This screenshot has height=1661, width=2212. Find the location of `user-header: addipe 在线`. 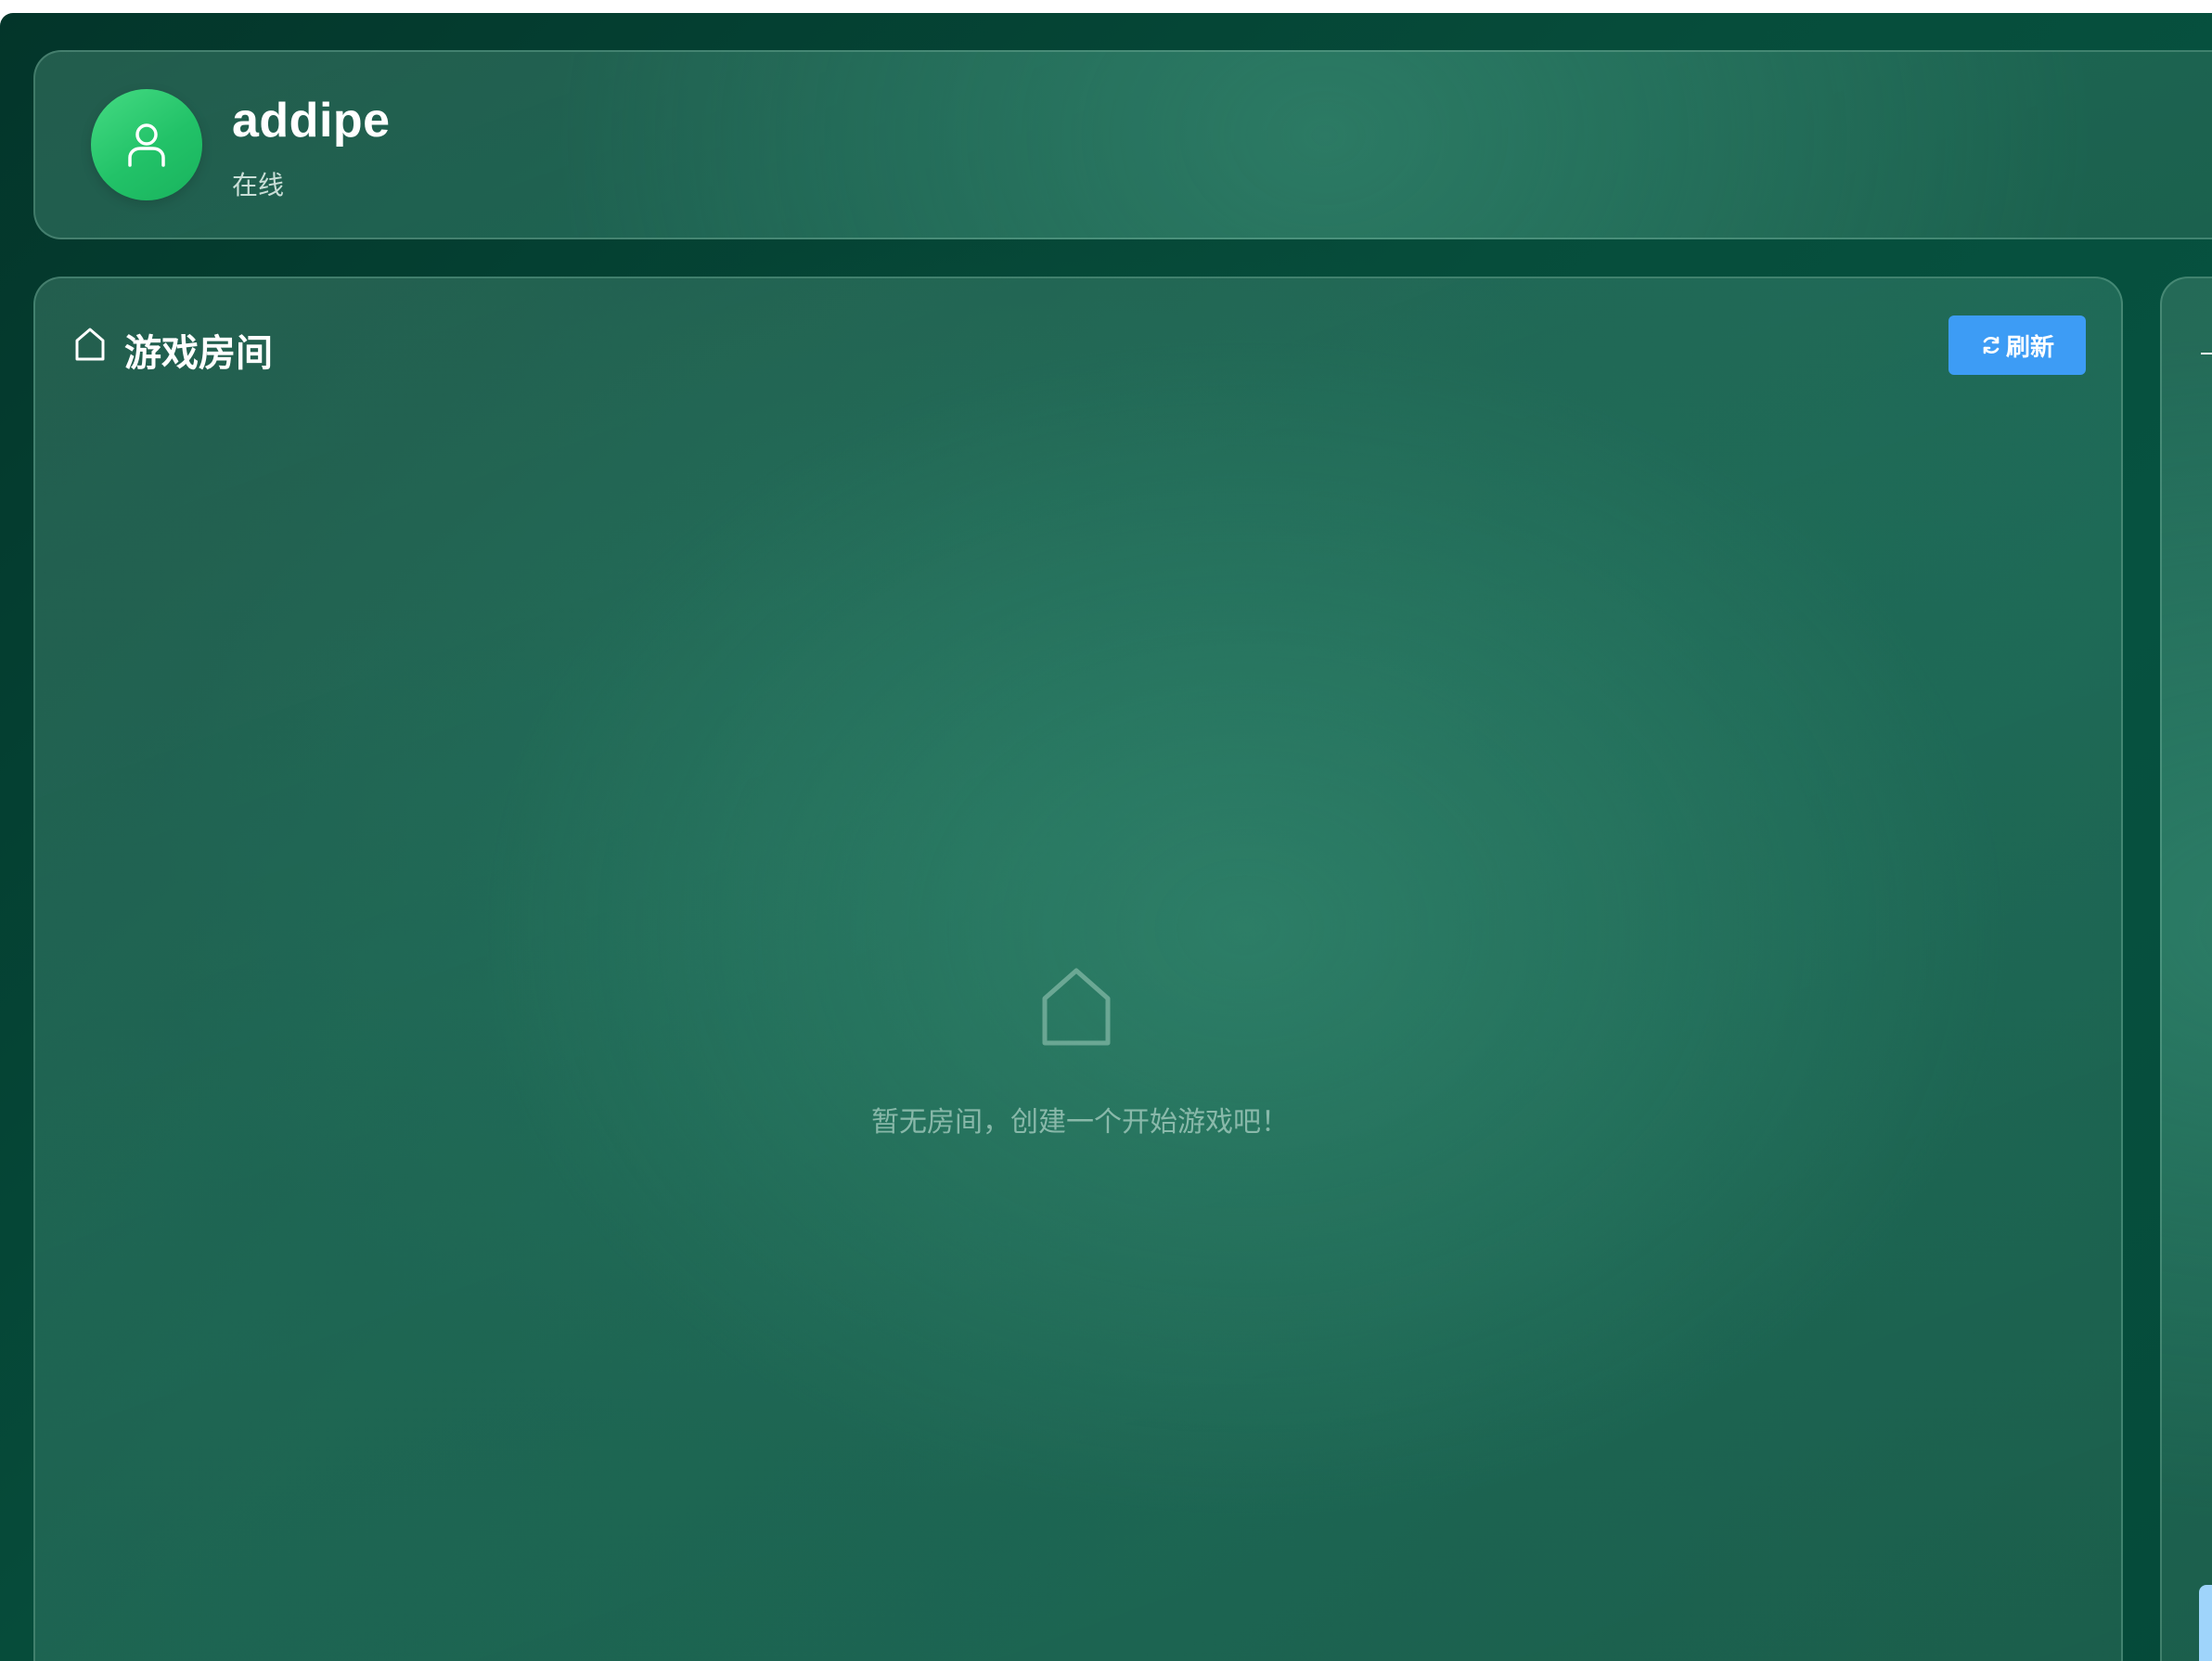

user-header: addipe 在线 is located at coordinates (1122, 145).